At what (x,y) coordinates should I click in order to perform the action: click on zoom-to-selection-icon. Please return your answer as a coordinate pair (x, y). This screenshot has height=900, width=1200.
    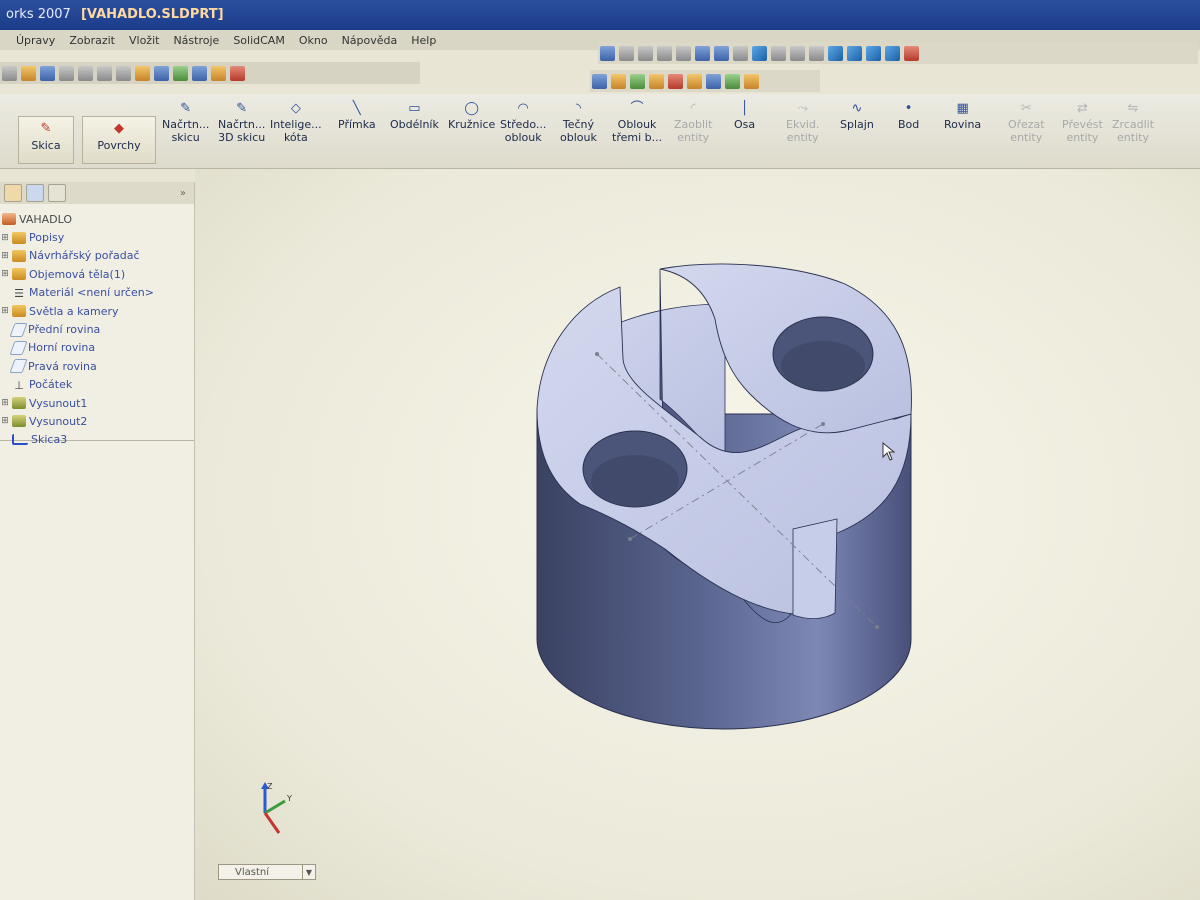
    Looking at the image, I should click on (683, 53).